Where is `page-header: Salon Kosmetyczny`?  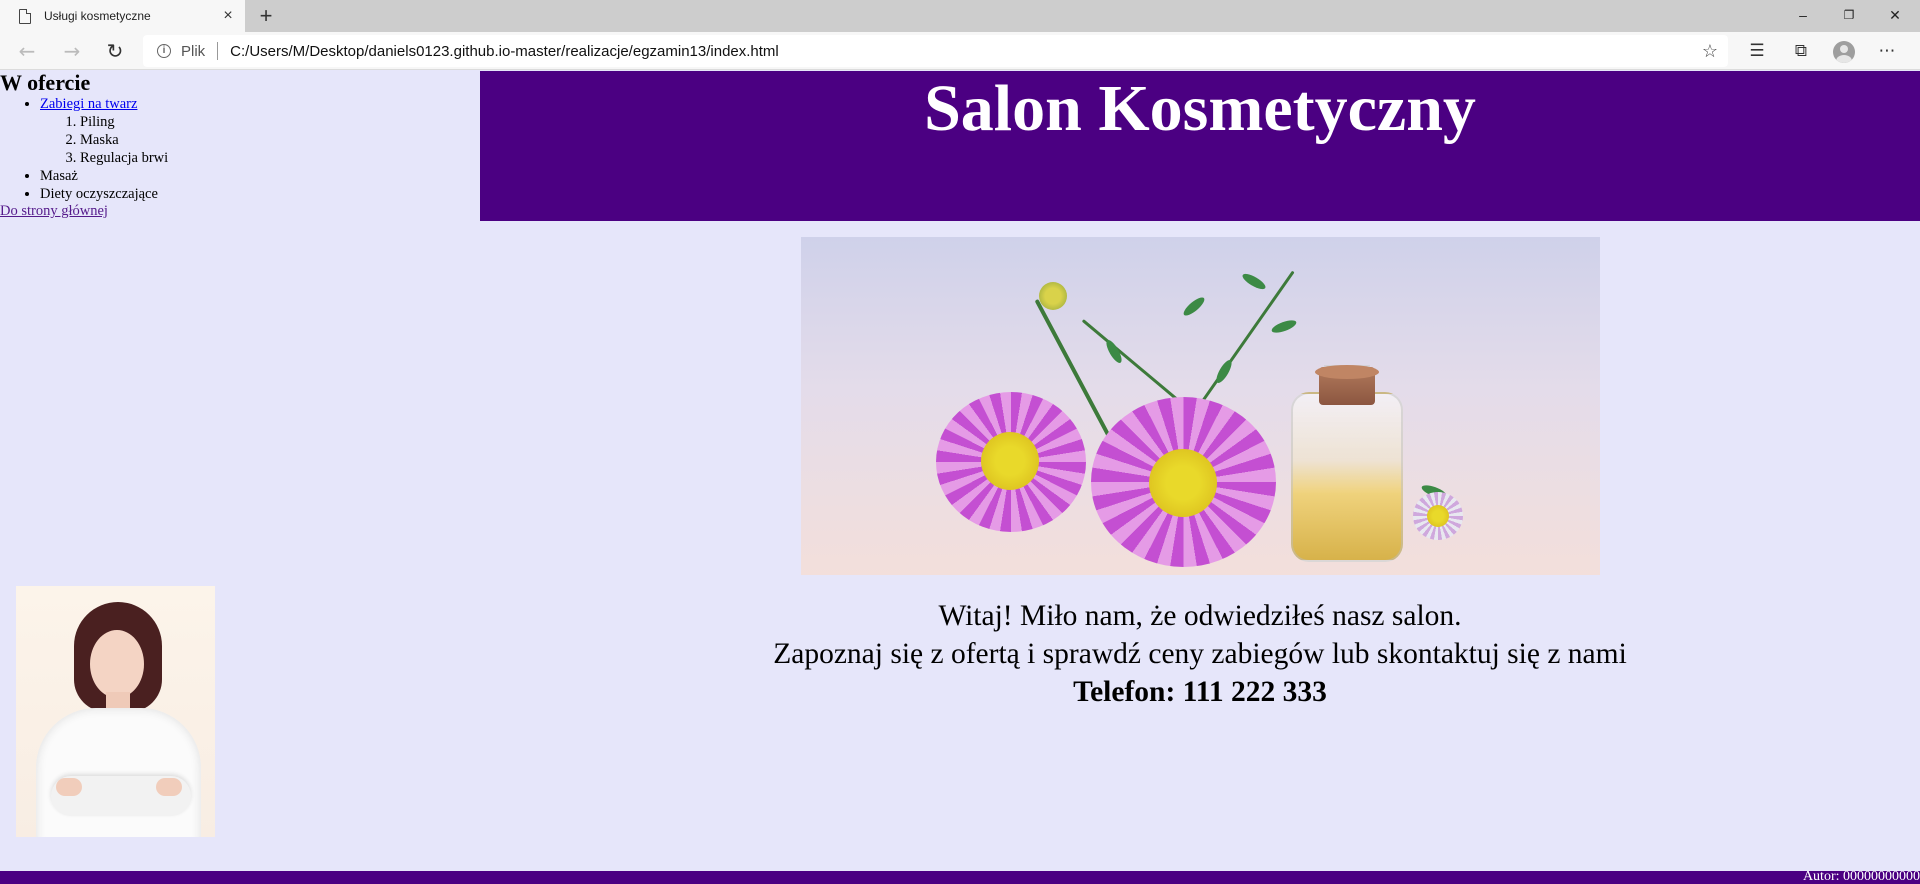
page-header: Salon Kosmetyczny is located at coordinates (1200, 146).